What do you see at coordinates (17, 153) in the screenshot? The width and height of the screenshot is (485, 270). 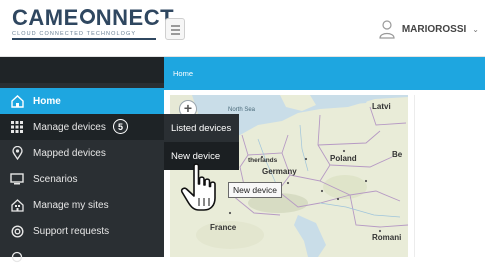 I see `map-pin-icon` at bounding box center [17, 153].